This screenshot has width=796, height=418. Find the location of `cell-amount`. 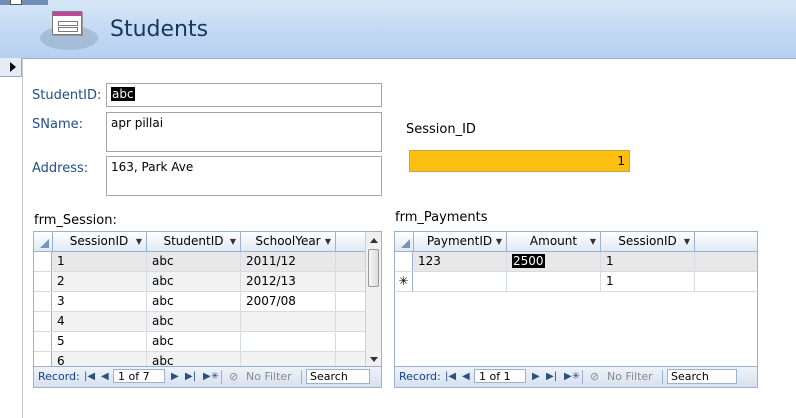

cell-amount is located at coordinates (554, 281).